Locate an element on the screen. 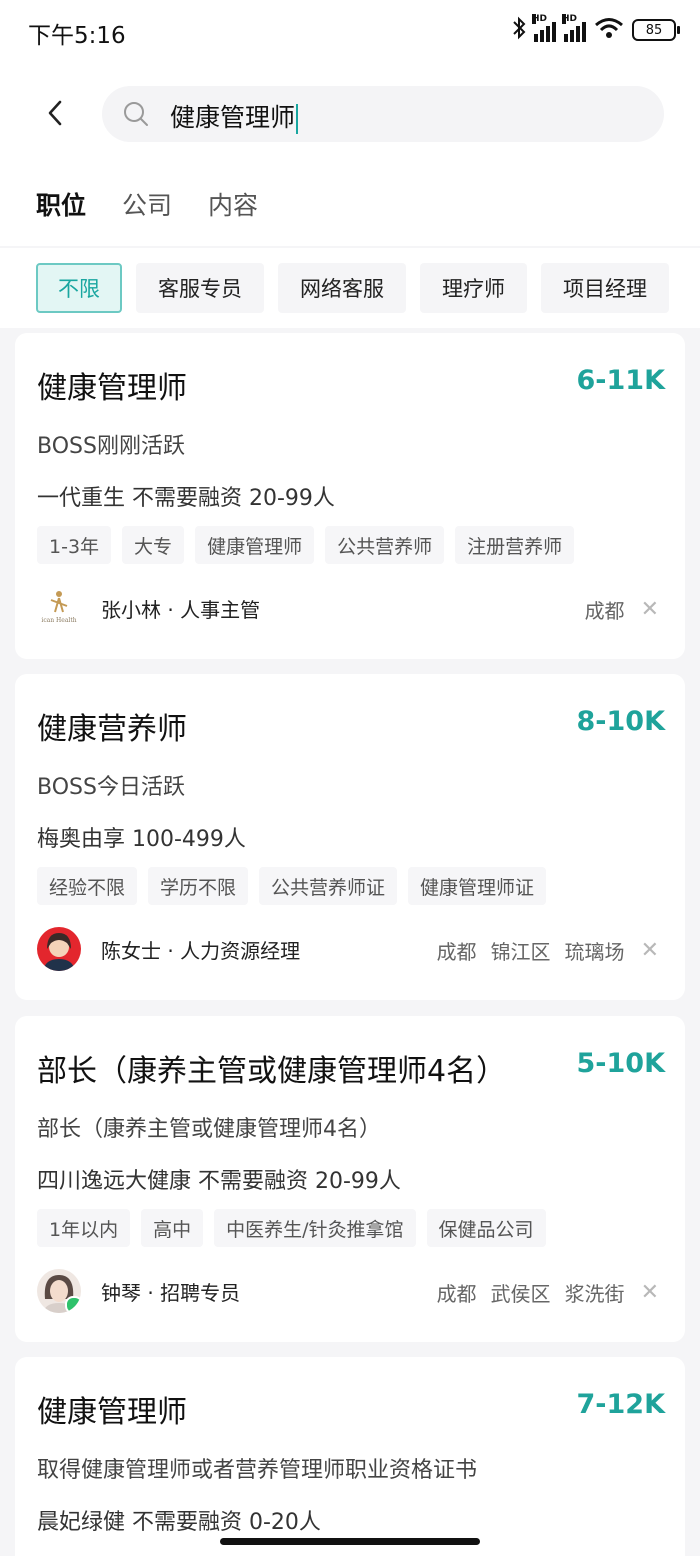 This screenshot has height=1556, width=700. filter-chip: 理疗师 is located at coordinates (473, 288).